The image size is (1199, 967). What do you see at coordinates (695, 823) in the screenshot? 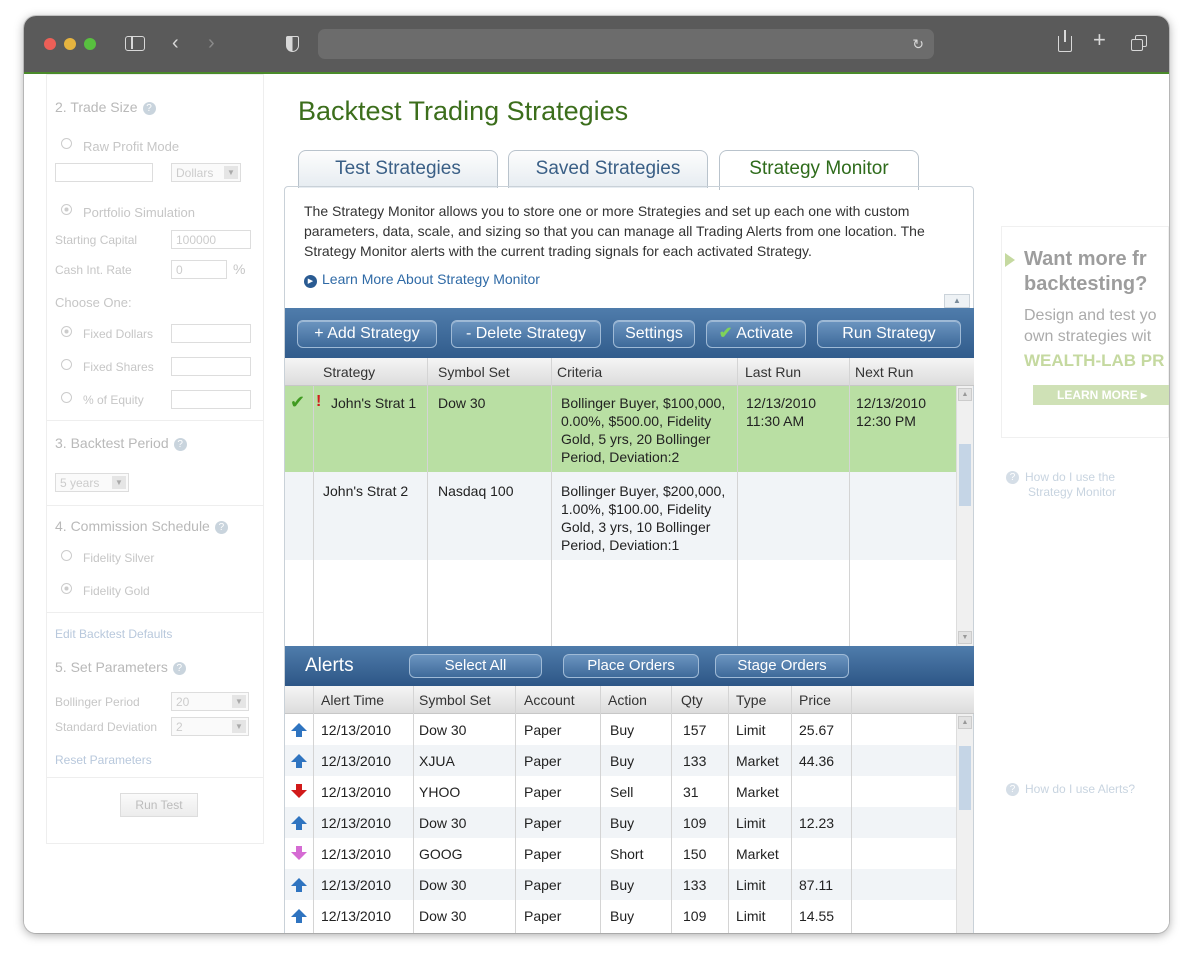
I see `alert-qty: 109` at bounding box center [695, 823].